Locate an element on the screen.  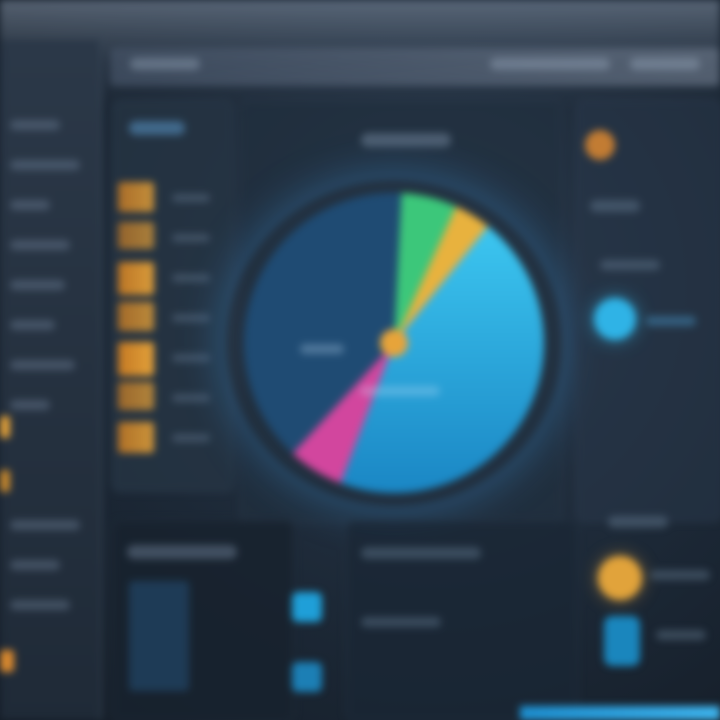
bottom-widget-center is located at coordinates (462, 620).